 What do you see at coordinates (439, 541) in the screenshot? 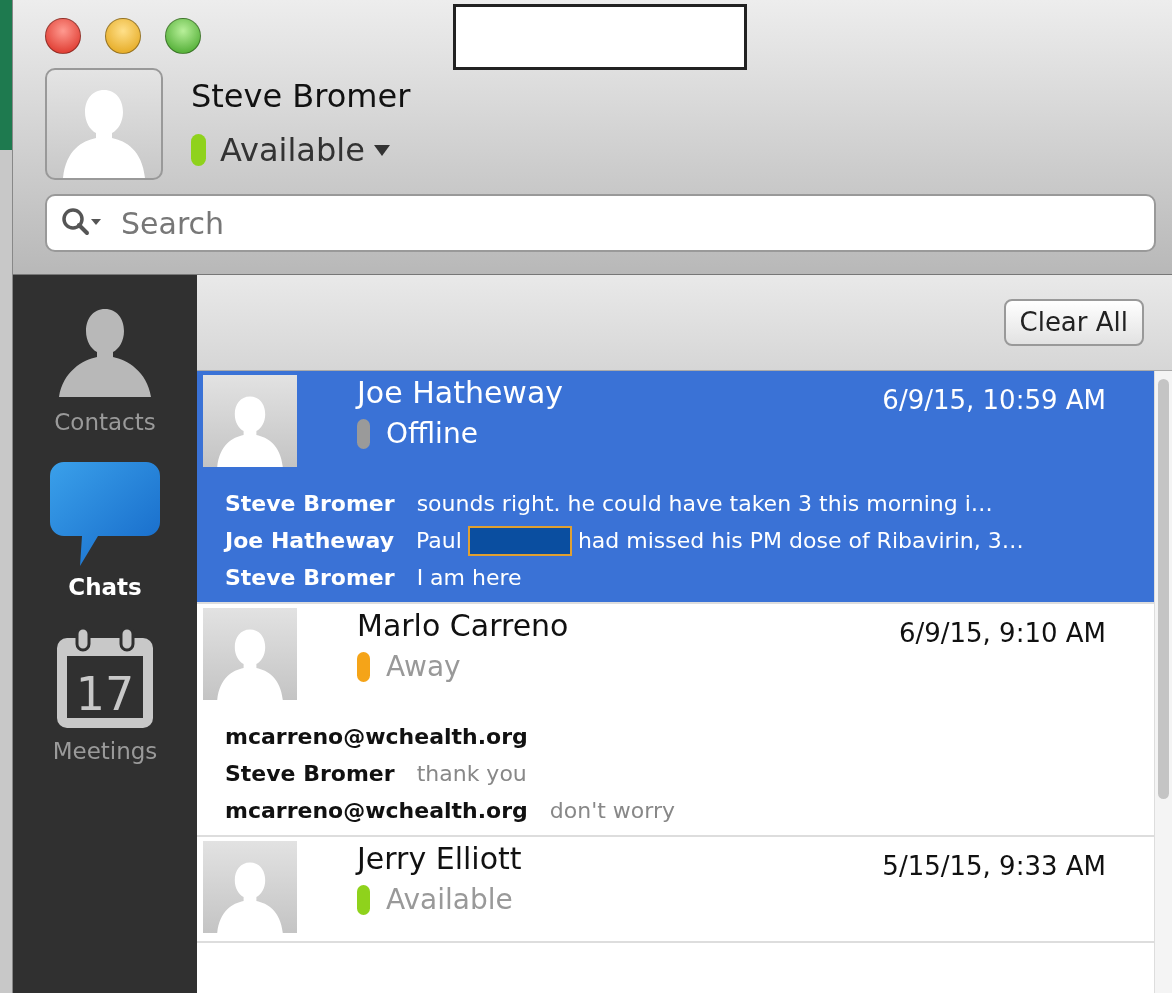
I see `message-text: Paul` at bounding box center [439, 541].